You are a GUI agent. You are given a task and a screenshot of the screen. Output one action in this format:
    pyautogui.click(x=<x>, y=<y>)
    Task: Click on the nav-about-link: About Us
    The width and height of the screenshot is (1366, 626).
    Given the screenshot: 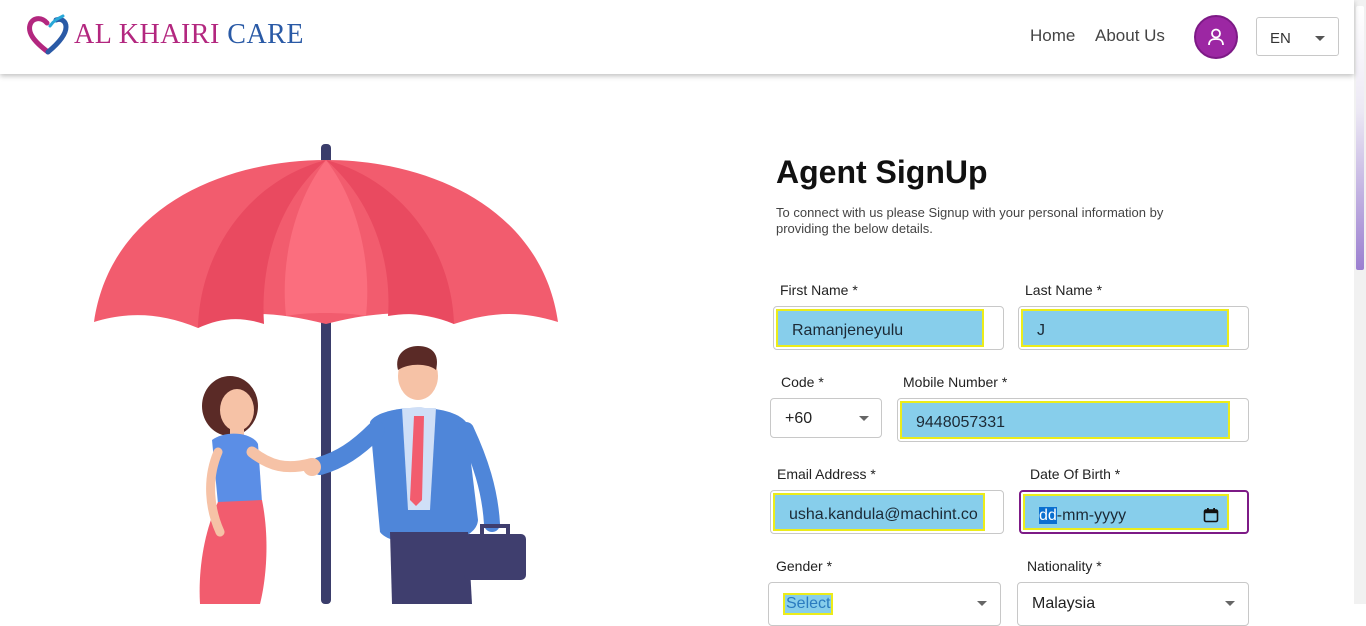 What is the action you would take?
    pyautogui.click(x=1130, y=36)
    